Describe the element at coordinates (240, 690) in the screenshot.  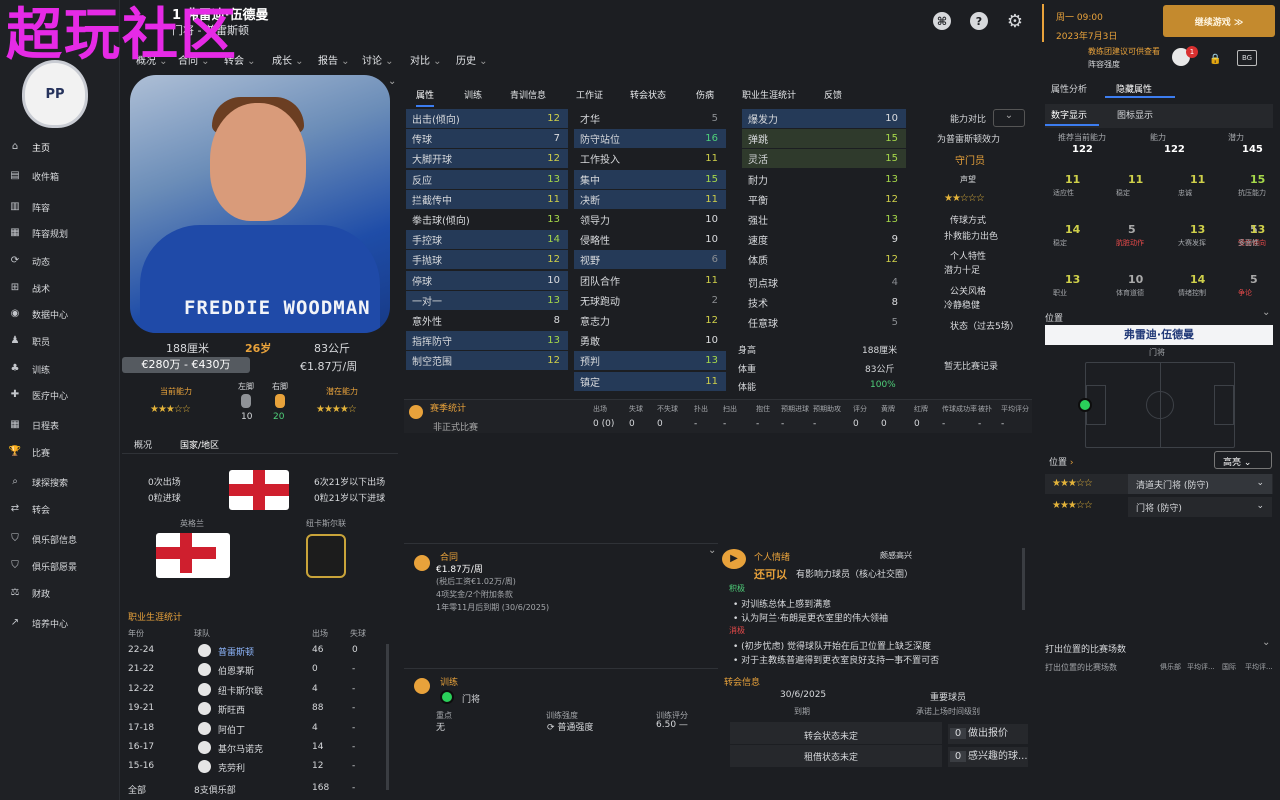
I see `career-team: 纽卡斯尔联` at that location.